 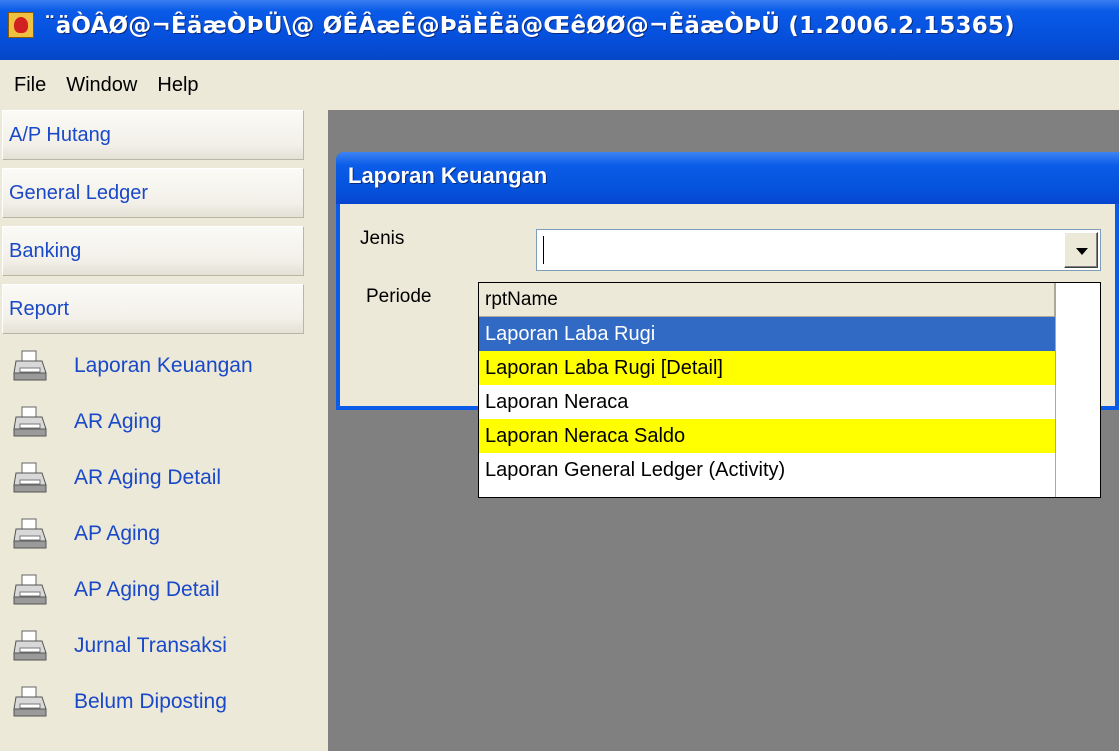 I want to click on report-label: AR Aging Detail, so click(x=148, y=477).